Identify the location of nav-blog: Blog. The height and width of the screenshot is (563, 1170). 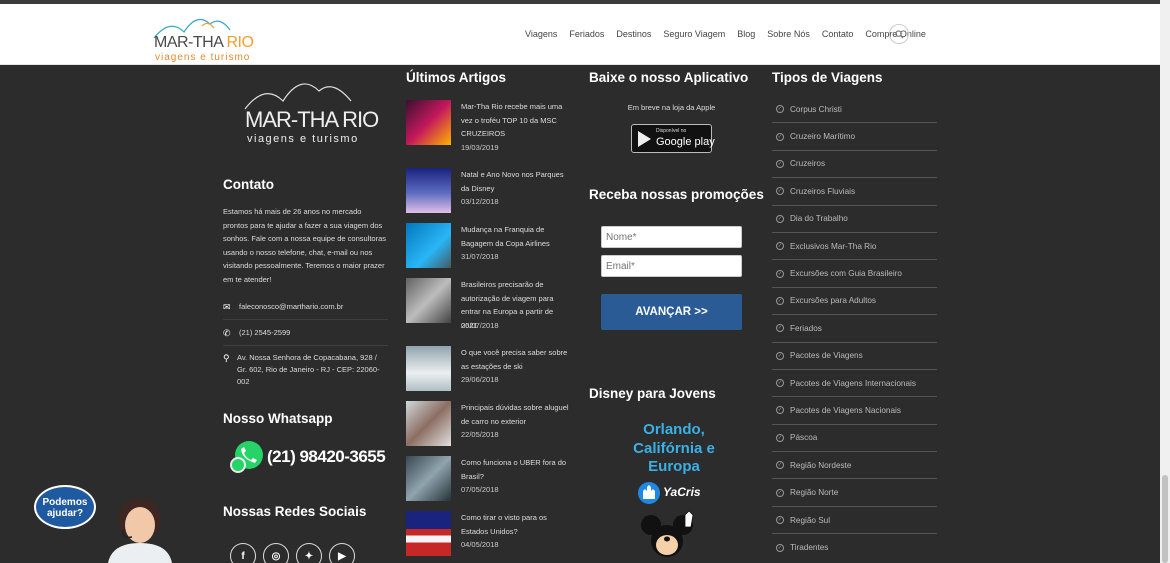
(746, 34).